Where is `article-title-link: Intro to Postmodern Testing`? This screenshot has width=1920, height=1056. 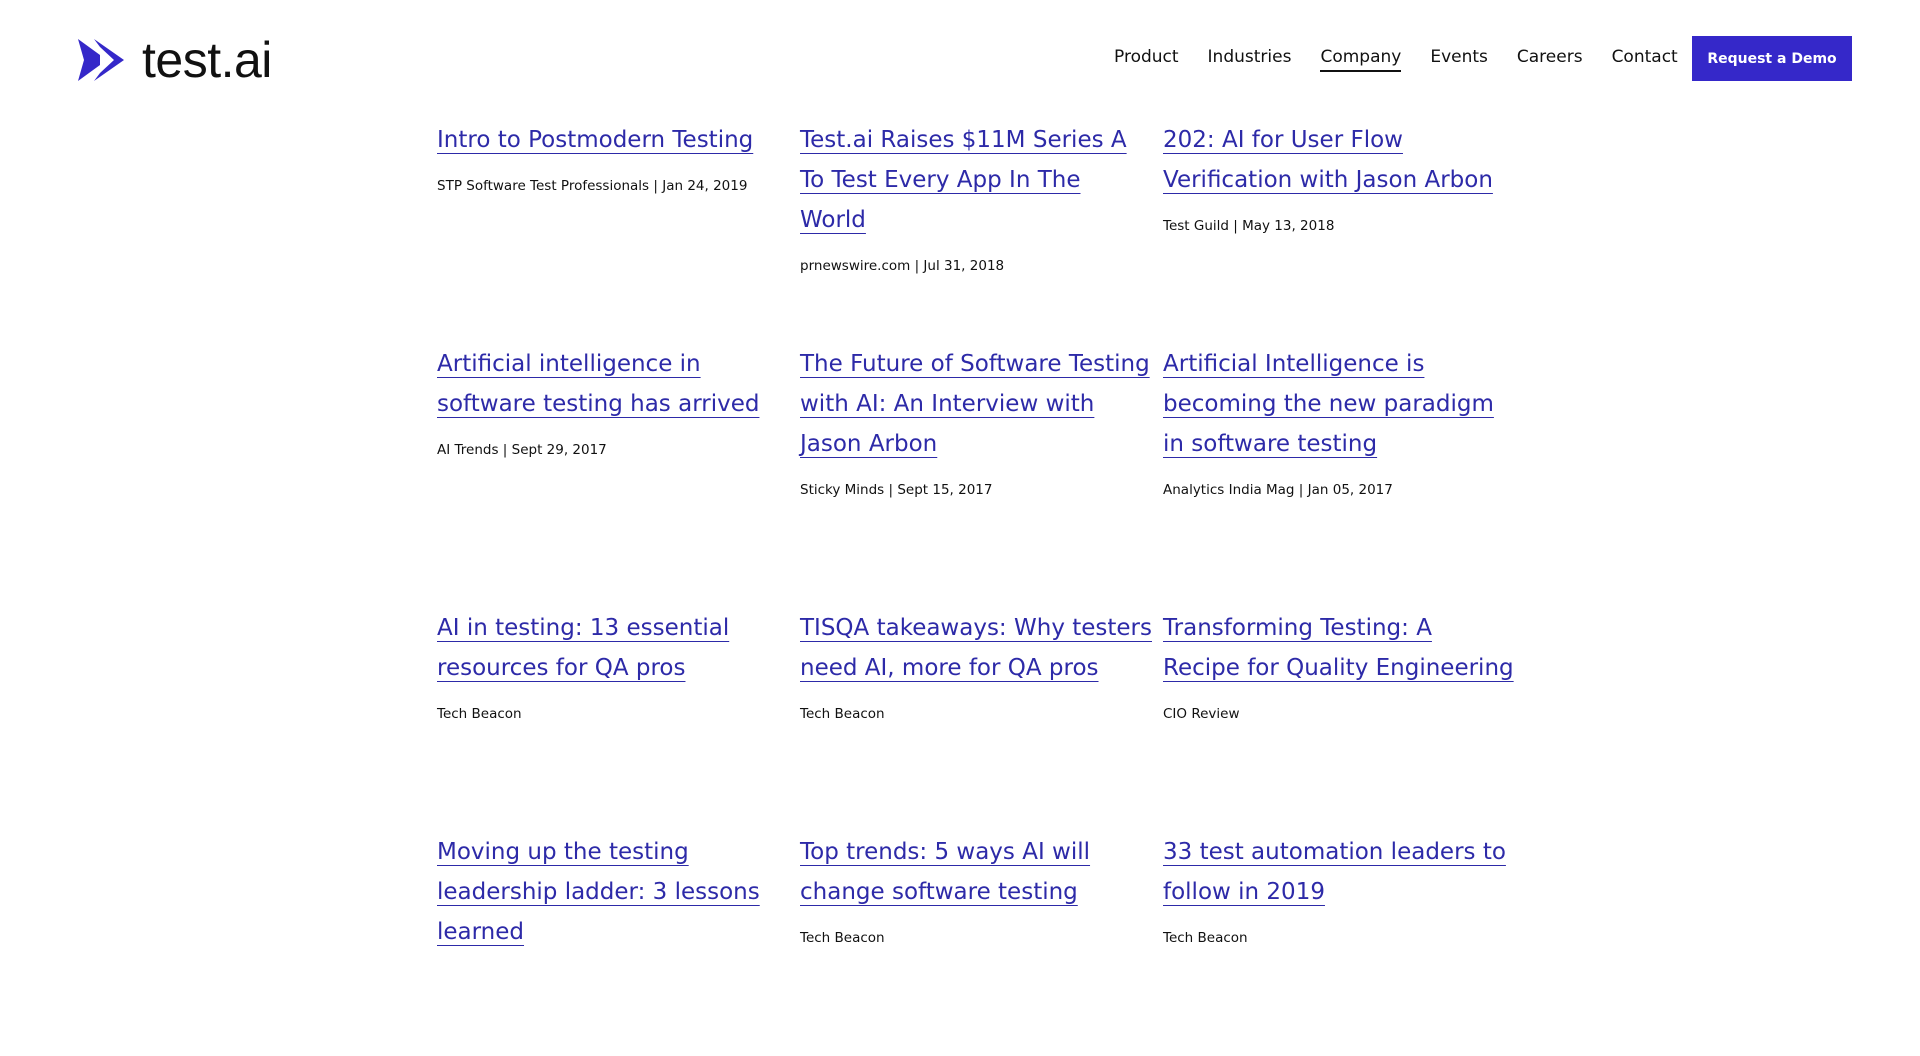 article-title-link: Intro to Postmodern Testing is located at coordinates (613, 140).